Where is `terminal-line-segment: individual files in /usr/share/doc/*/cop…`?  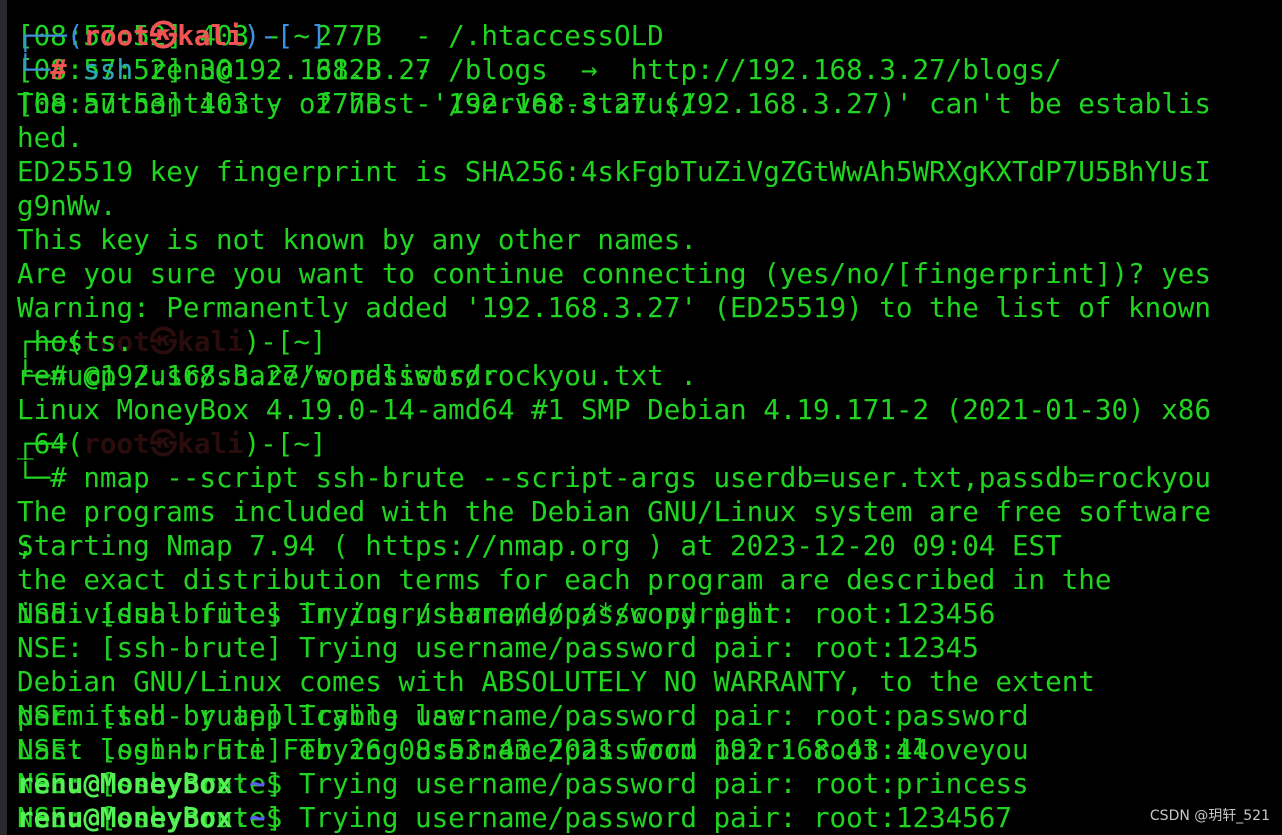 terminal-line-segment: individual files in /usr/share/doc/*/cop… is located at coordinates (407, 613).